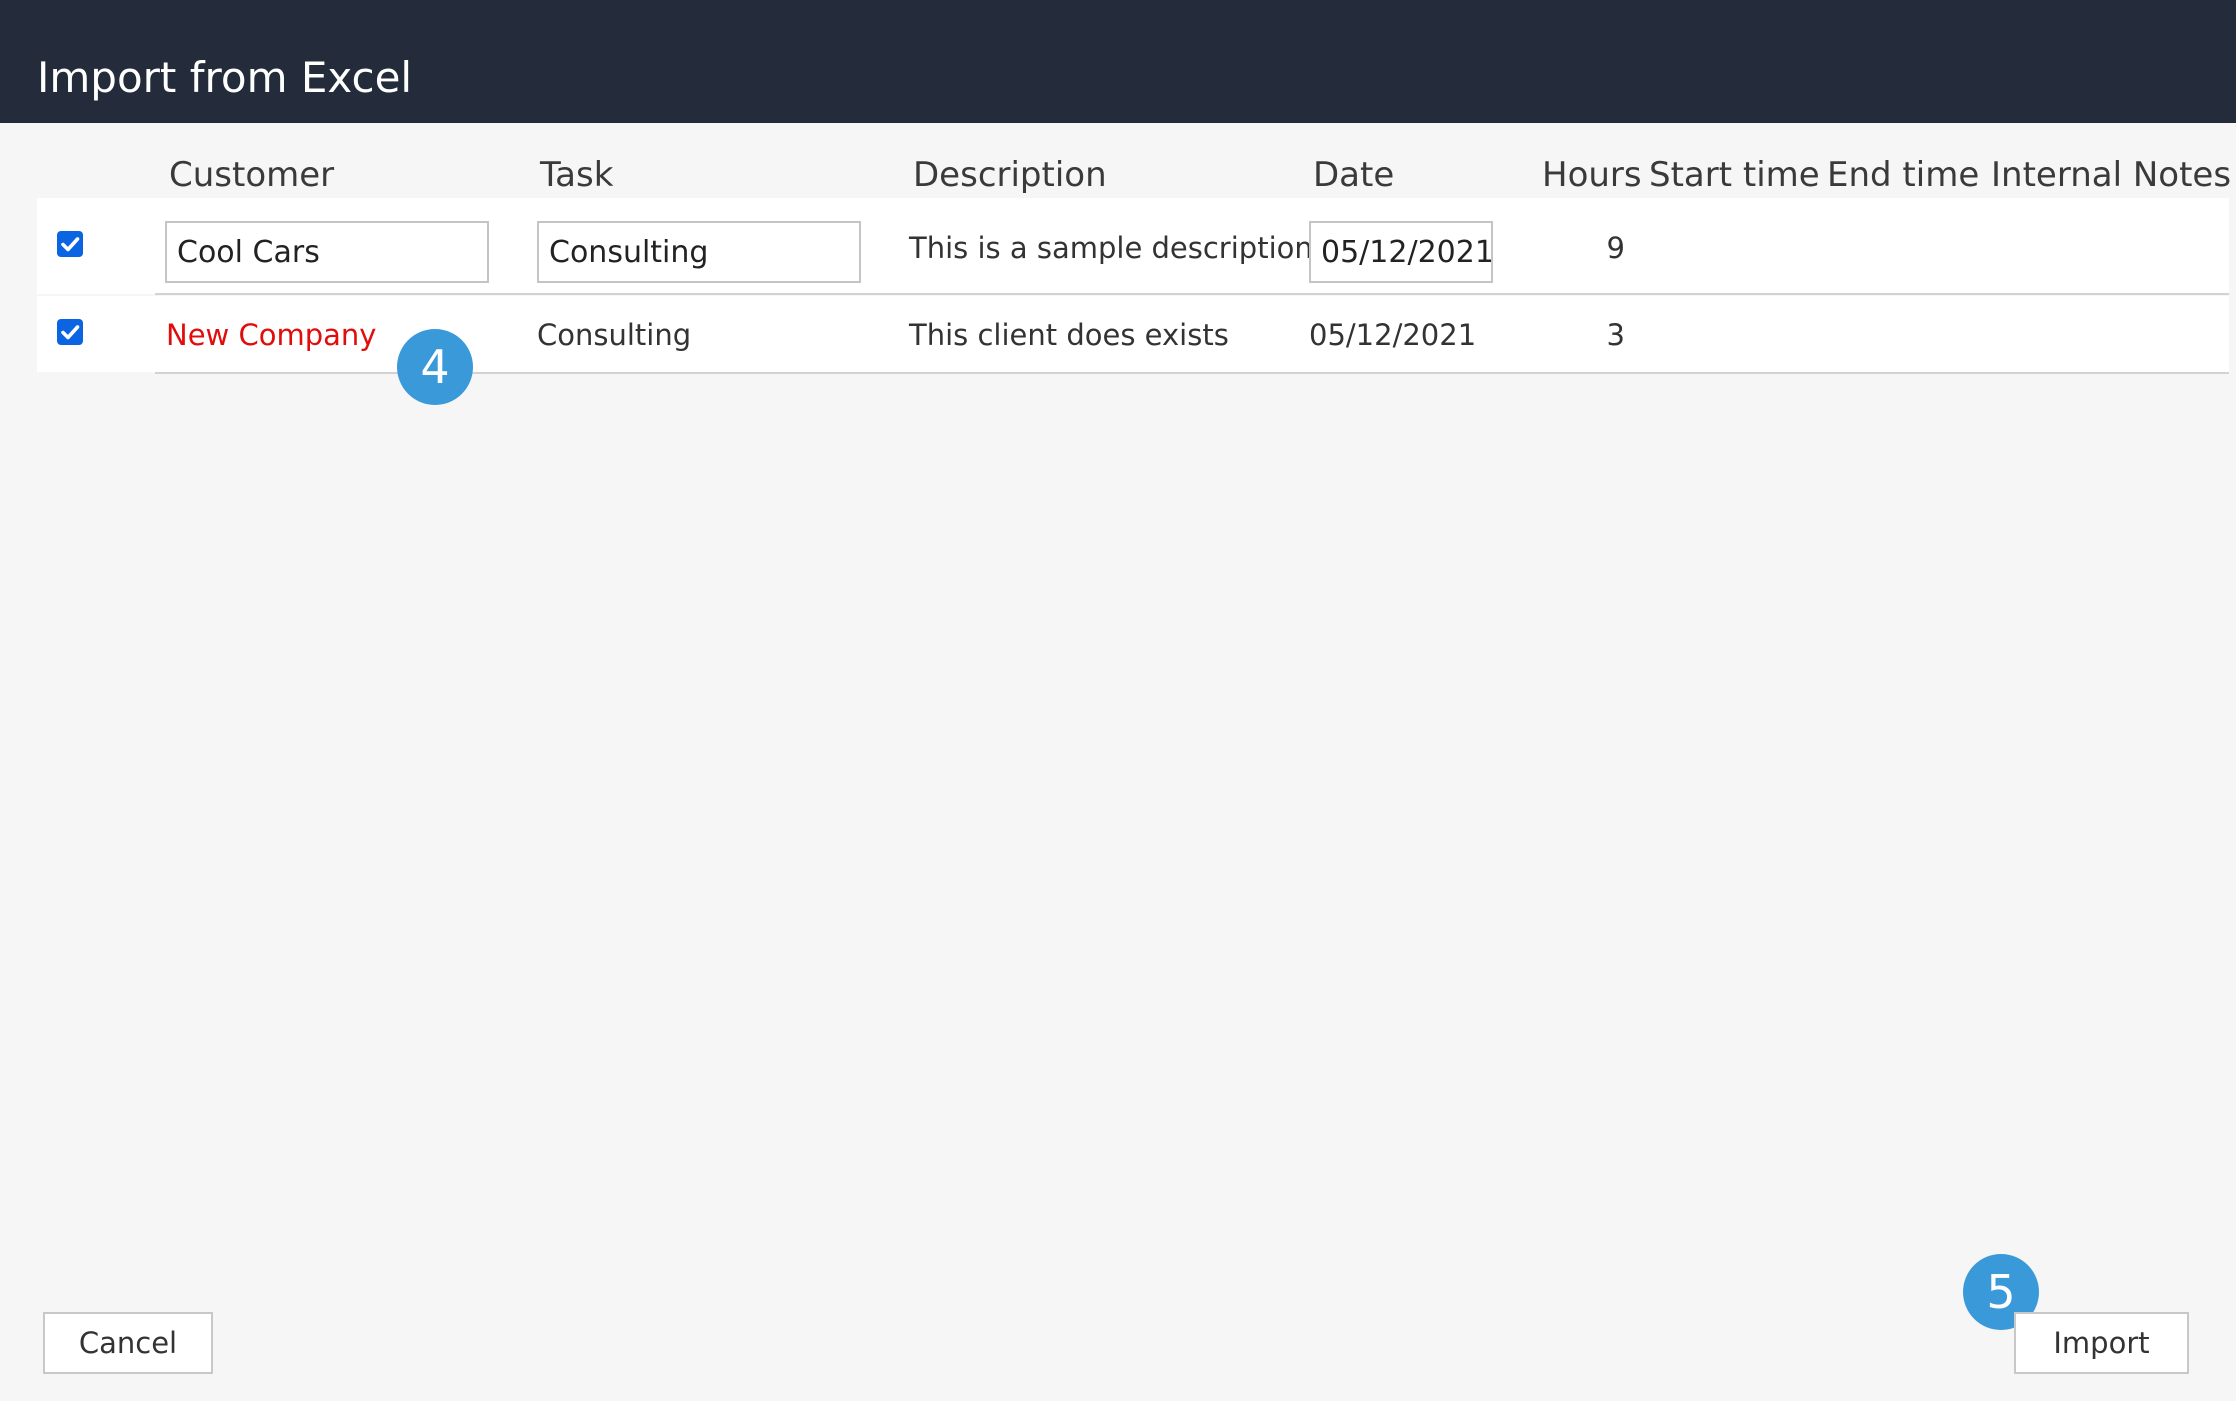 The width and height of the screenshot is (2236, 1401). Describe the element at coordinates (1615, 335) in the screenshot. I see `hours-cell: 3` at that location.